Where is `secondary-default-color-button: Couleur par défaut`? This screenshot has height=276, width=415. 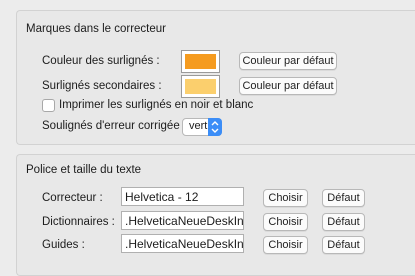 secondary-default-color-button: Couleur par défaut is located at coordinates (288, 86).